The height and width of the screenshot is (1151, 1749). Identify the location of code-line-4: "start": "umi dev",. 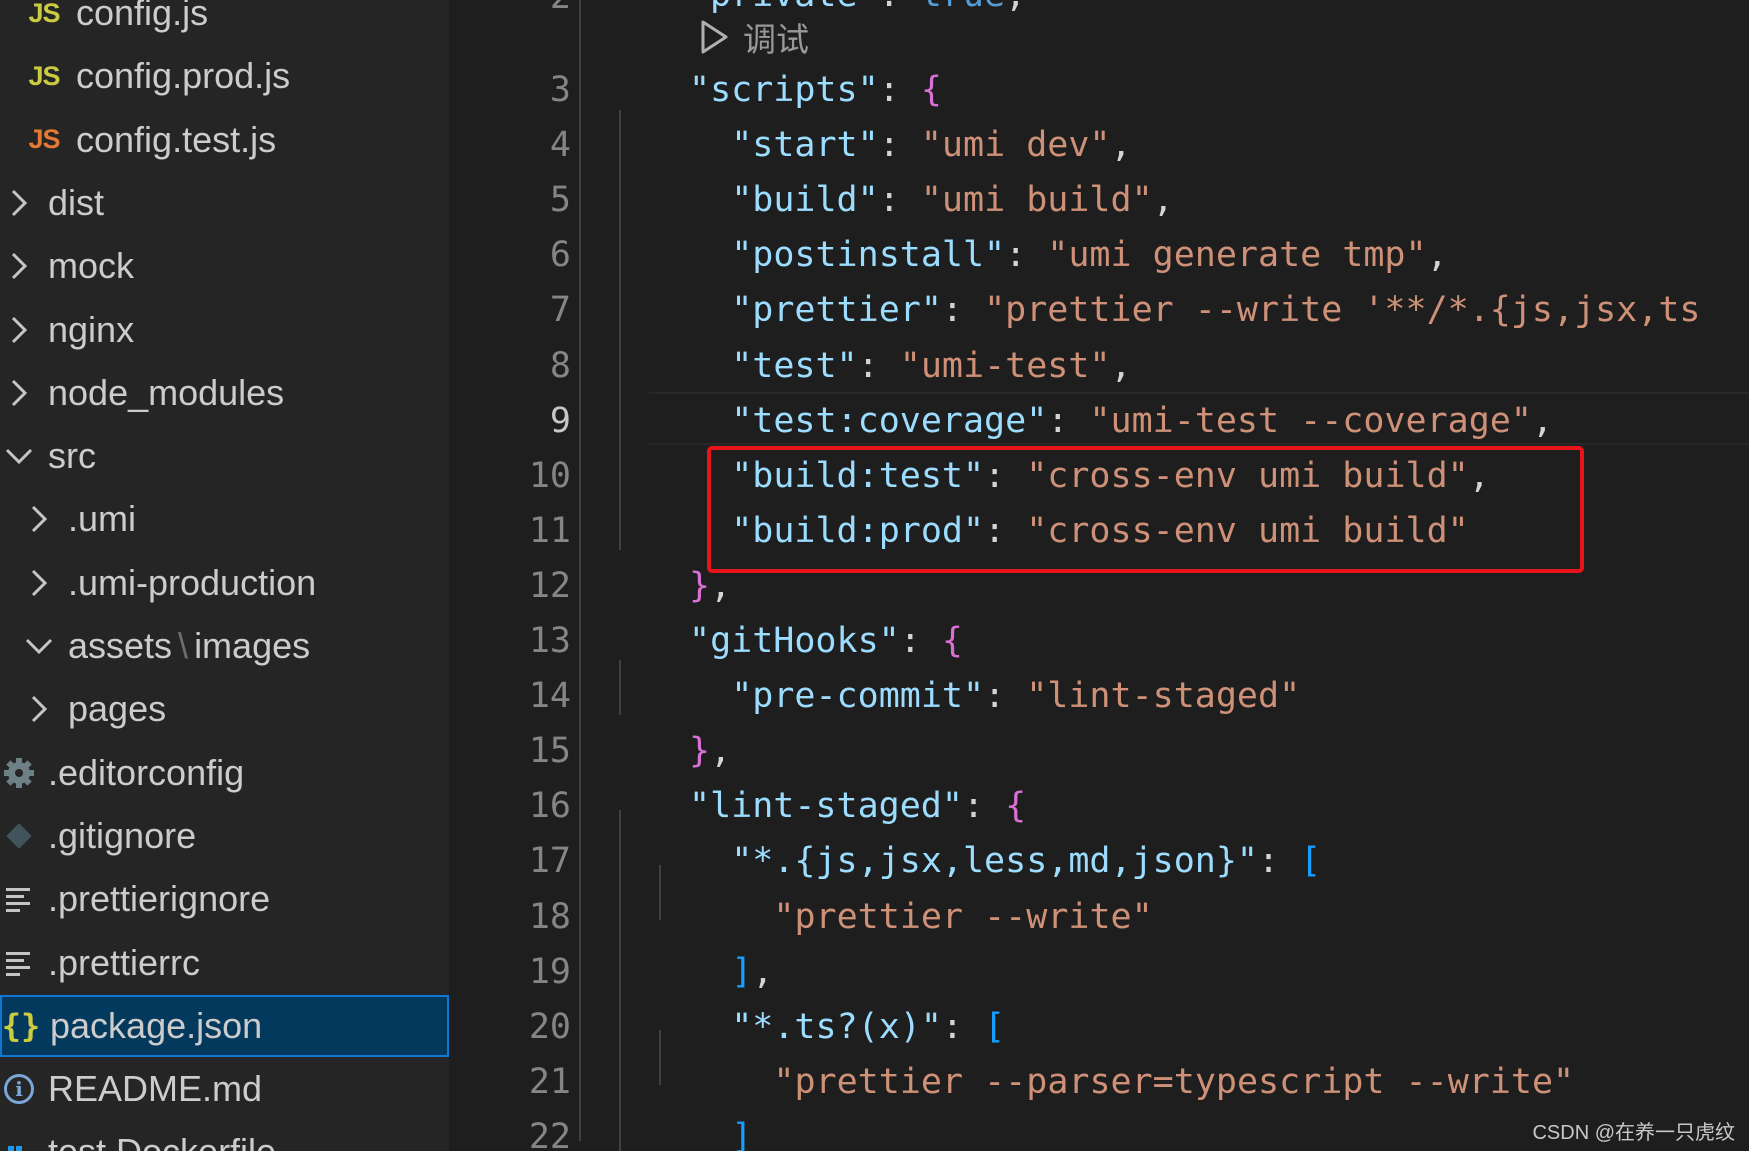
(931, 145).